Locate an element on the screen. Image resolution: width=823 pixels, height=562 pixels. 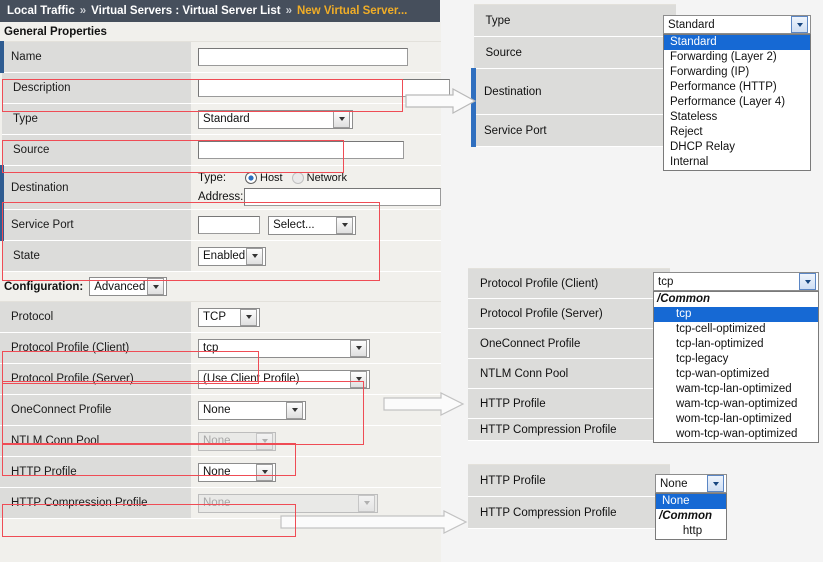
oneconnect-profile-select: None is located at coordinates (252, 410).